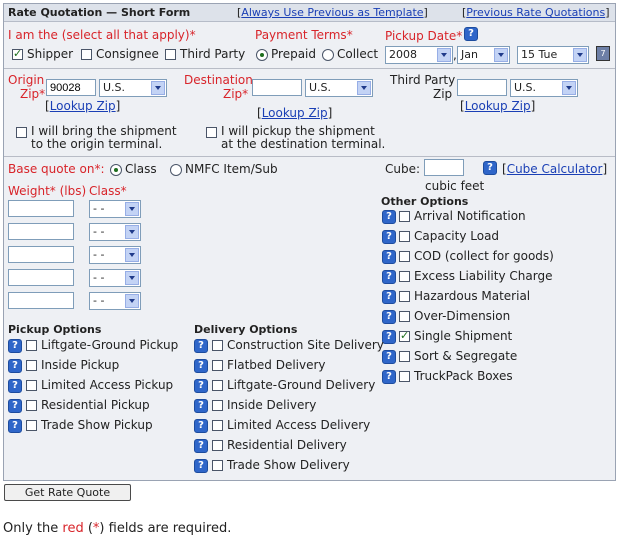 This screenshot has height=555, width=635. I want to click on third-party-lookup-zip-link: Lookup Zip, so click(498, 106).